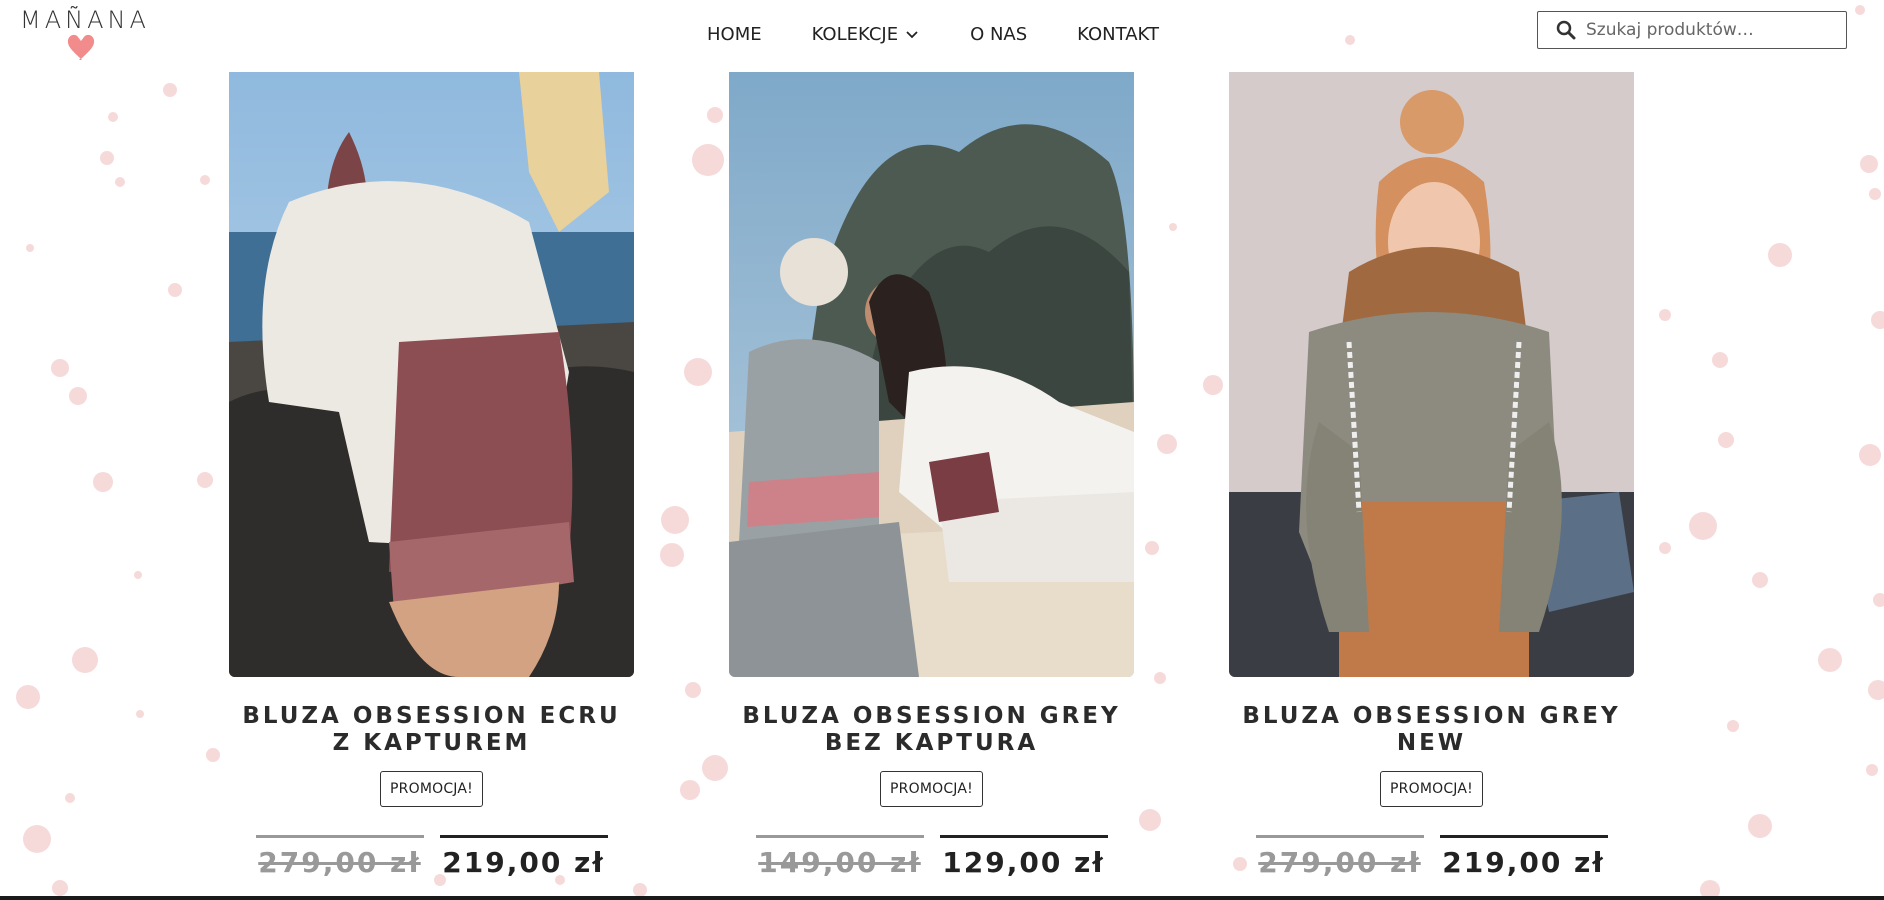  Describe the element at coordinates (81, 47) in the screenshot. I see `heart-icon` at that location.